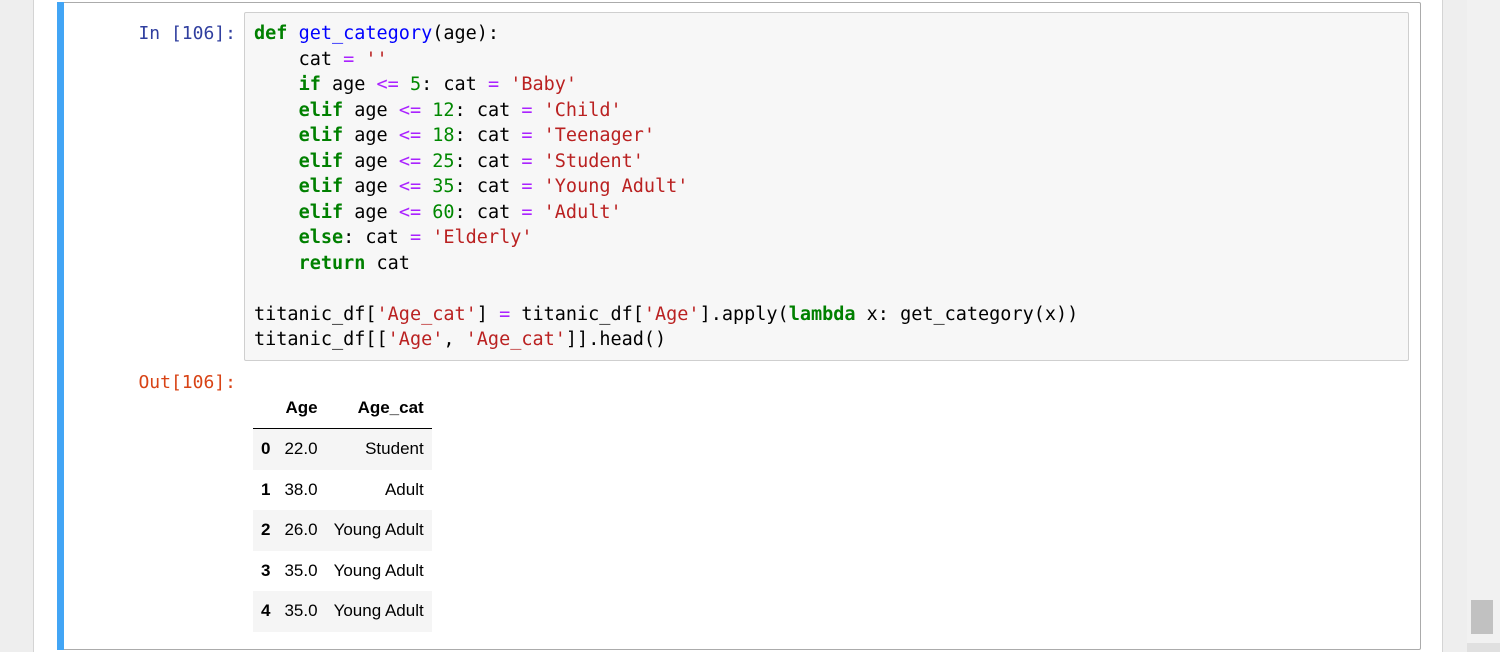  What do you see at coordinates (301, 489) in the screenshot?
I see `cell-age: 38.0` at bounding box center [301, 489].